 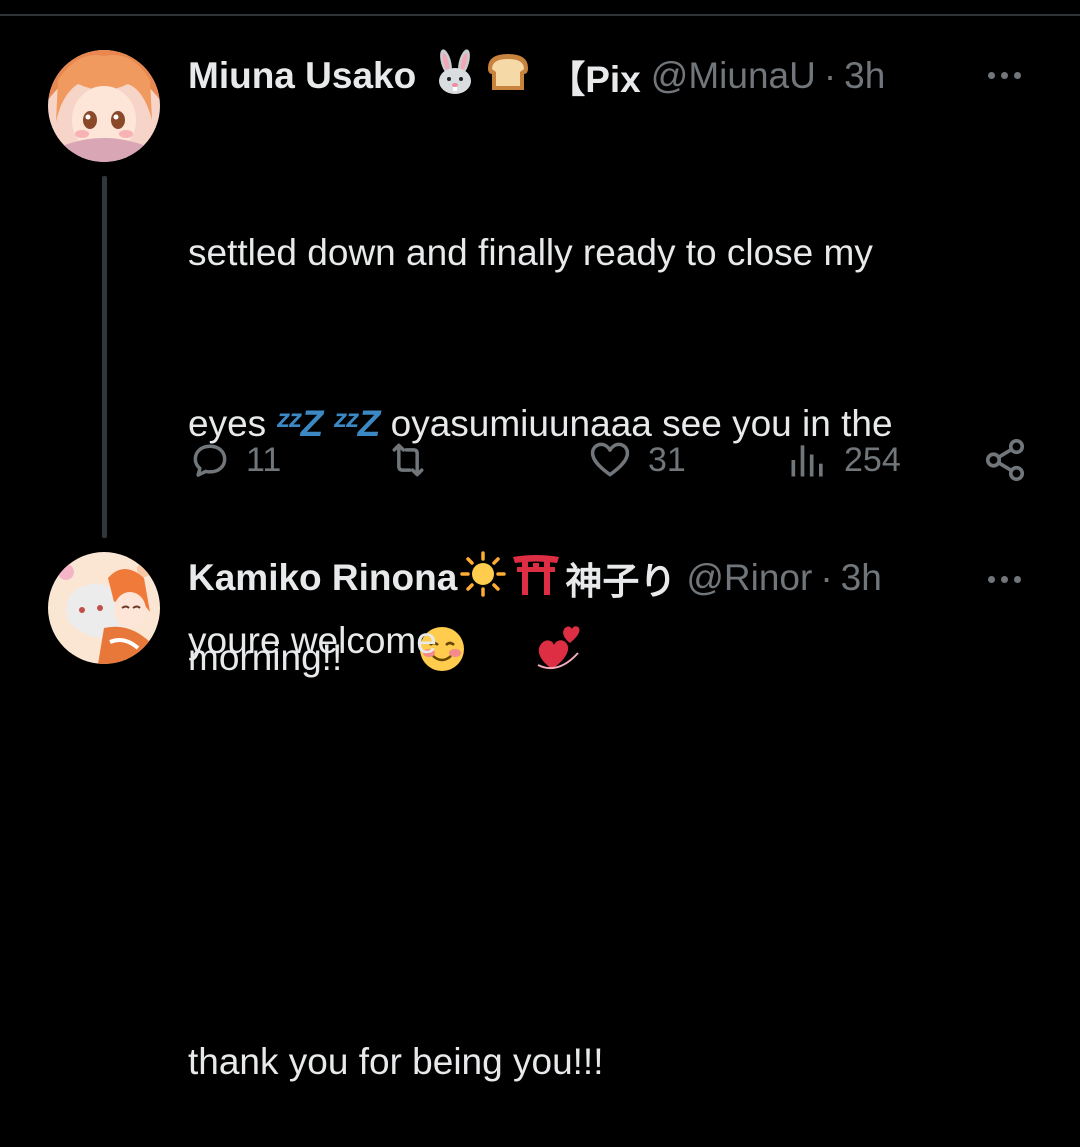 I want to click on share-icon, so click(x=1005, y=460).